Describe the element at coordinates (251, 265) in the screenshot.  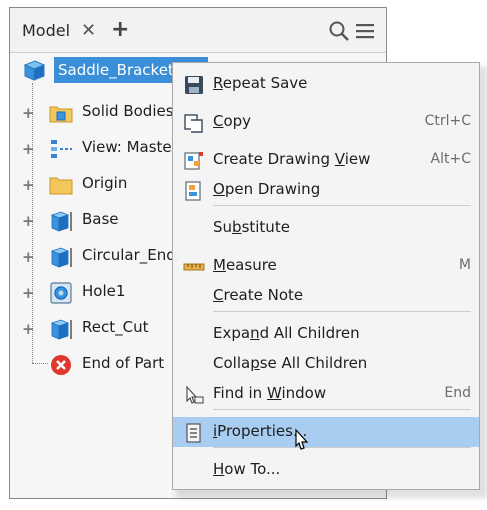
I see `label-part: easure` at that location.